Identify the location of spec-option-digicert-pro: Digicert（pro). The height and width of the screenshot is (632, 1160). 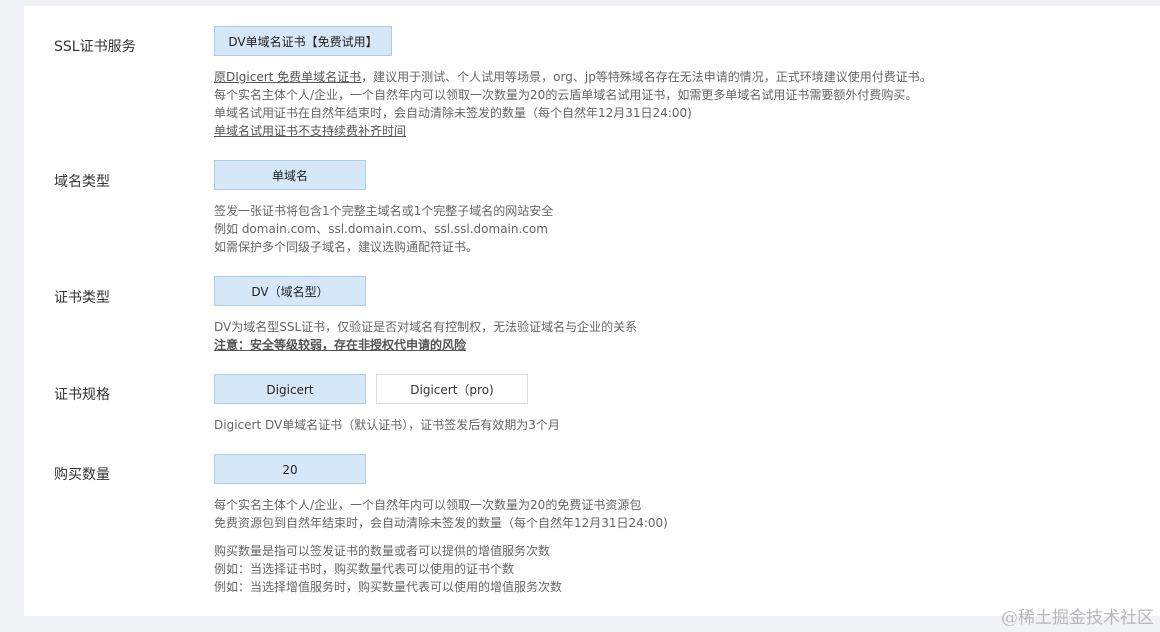
(452, 389).